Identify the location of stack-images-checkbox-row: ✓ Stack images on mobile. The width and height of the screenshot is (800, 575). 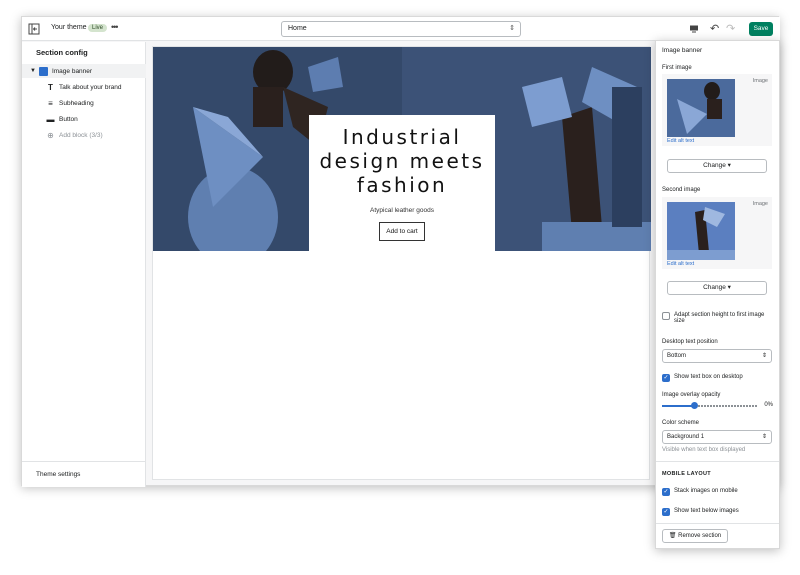
(718, 492).